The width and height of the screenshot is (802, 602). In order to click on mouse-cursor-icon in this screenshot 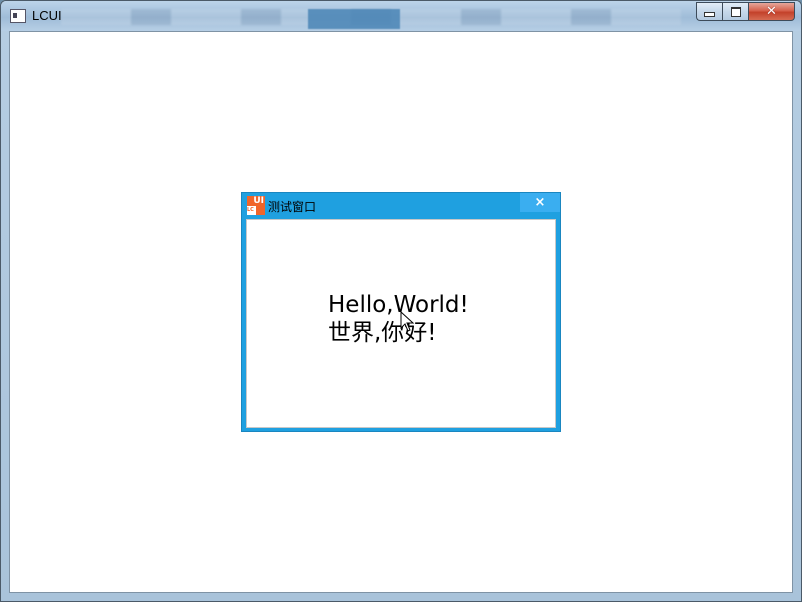, I will do `click(407, 321)`.